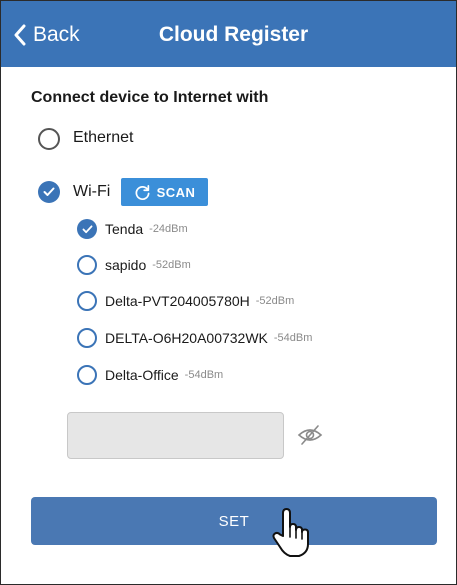  What do you see at coordinates (290, 532) in the screenshot?
I see `hand-pointer-icon` at bounding box center [290, 532].